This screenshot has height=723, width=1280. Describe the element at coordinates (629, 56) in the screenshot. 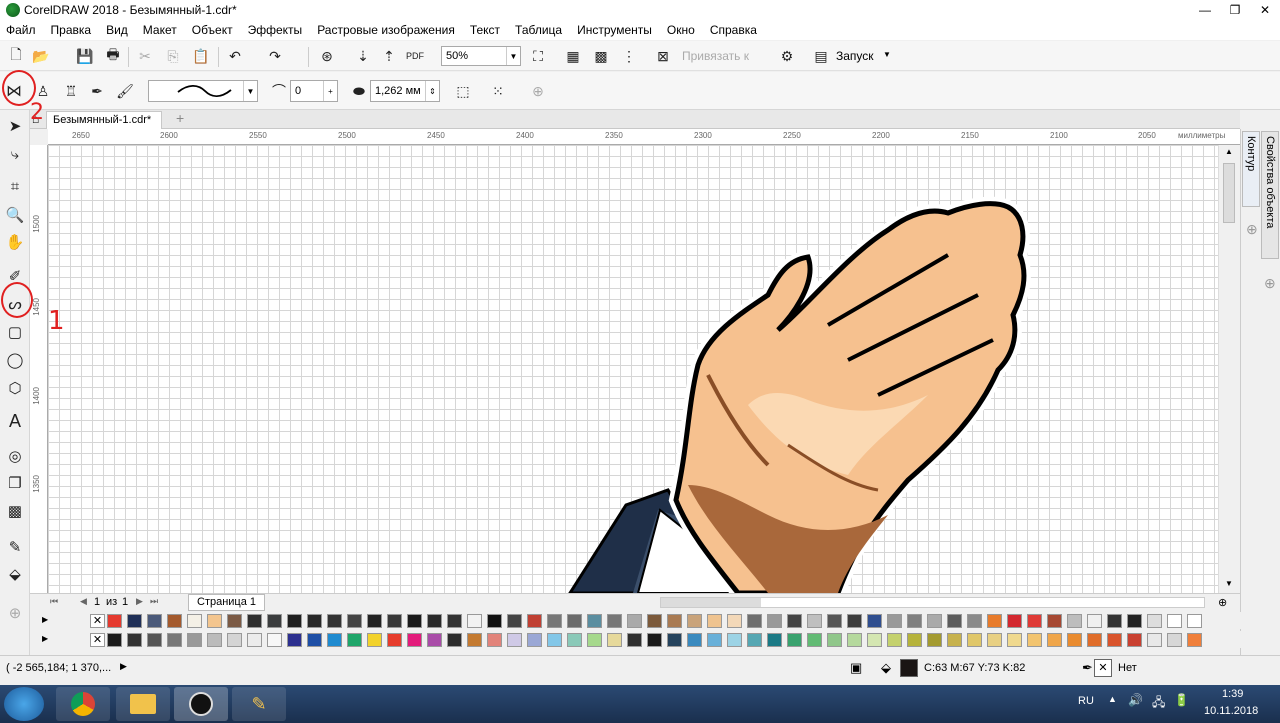

I see `show-guides-icon: ⋮` at that location.